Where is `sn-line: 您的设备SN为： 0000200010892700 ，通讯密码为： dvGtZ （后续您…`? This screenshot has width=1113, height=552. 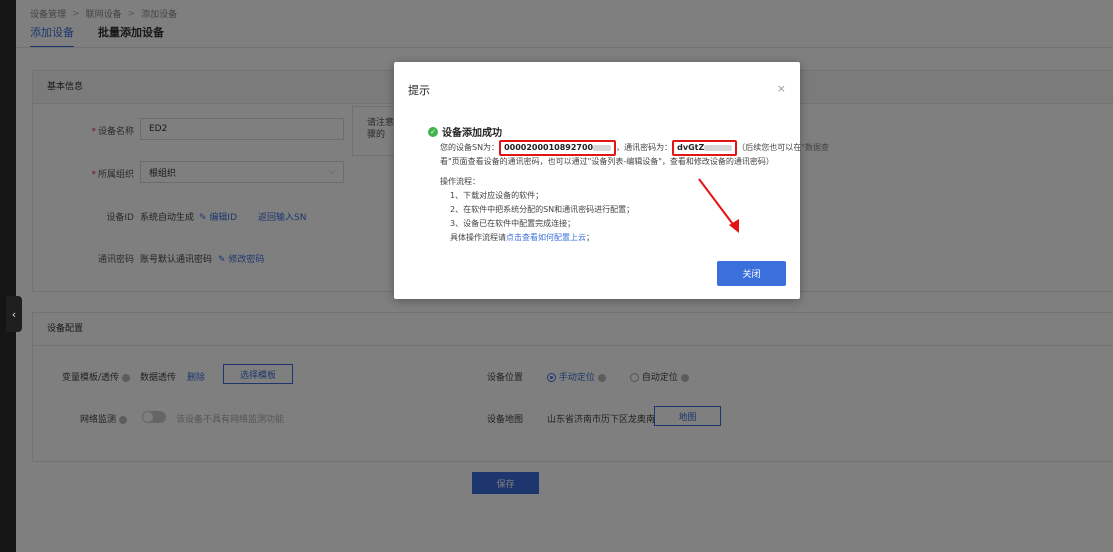
sn-line: 您的设备SN为： 0000200010892700 ，通讯密码为： dvGtZ （后续您… is located at coordinates (634, 148).